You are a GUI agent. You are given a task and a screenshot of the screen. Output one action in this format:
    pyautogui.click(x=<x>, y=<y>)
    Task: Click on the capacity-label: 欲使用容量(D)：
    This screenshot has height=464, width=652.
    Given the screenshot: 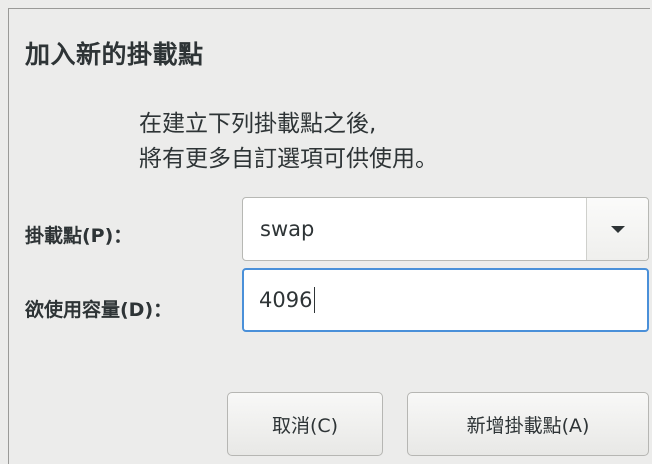 What is the action you would take?
    pyautogui.click(x=99, y=310)
    